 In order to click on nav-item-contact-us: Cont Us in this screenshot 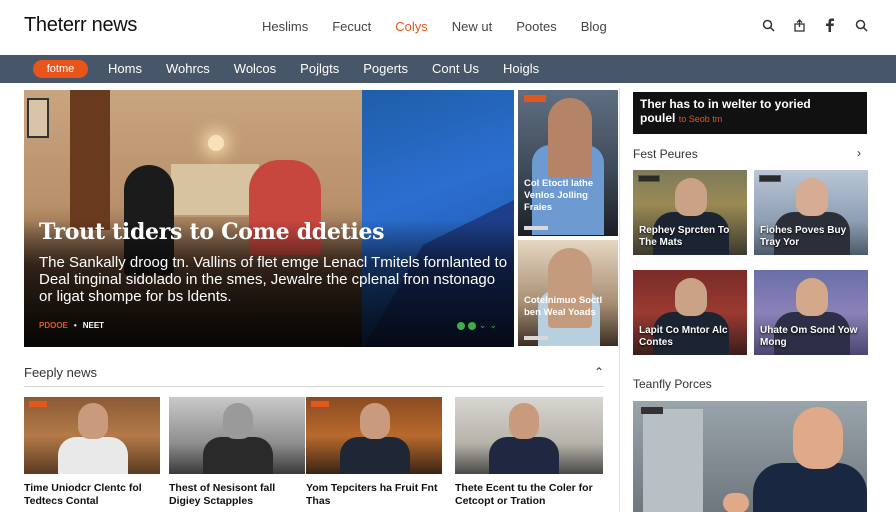, I will do `click(455, 68)`.